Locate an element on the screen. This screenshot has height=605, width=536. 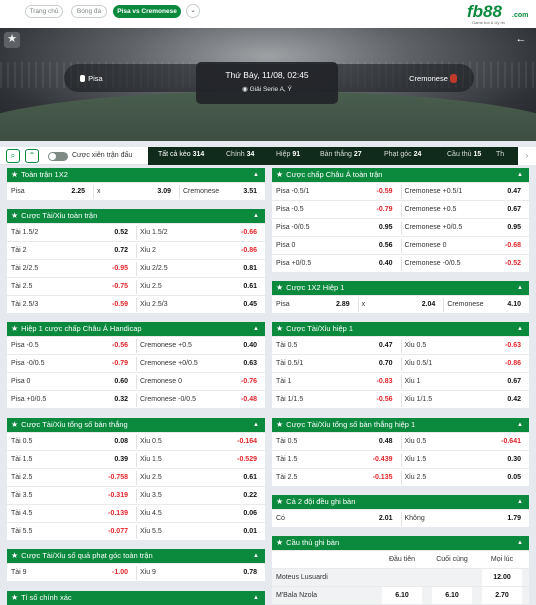
odds-value: 0.81 is located at coordinates (198, 269).